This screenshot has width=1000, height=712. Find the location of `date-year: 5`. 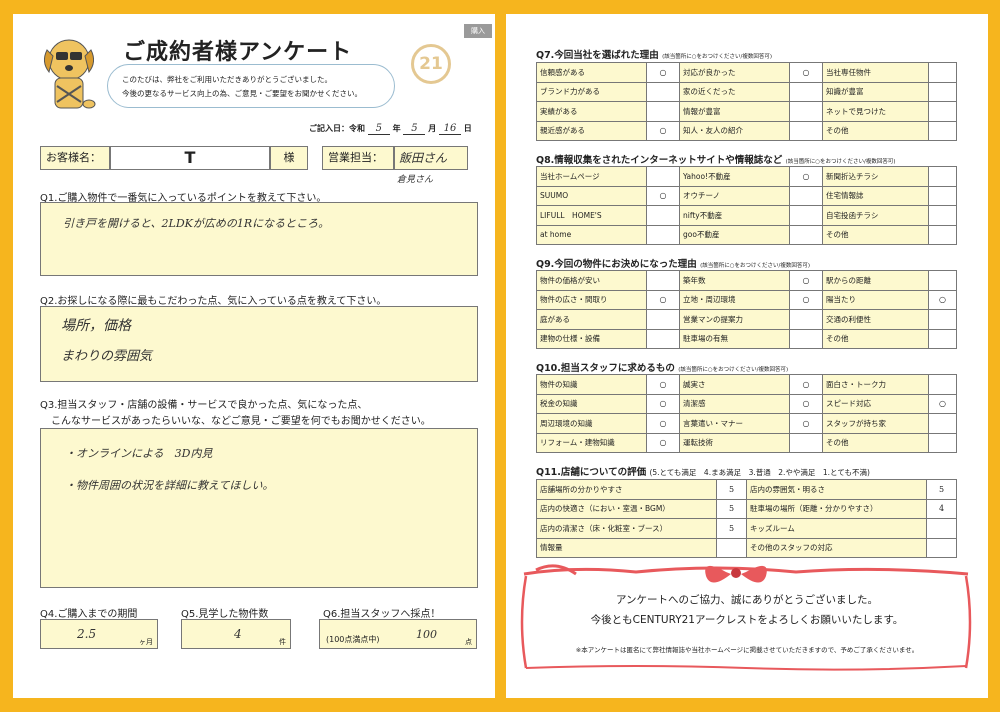

date-year: 5 is located at coordinates (378, 129).